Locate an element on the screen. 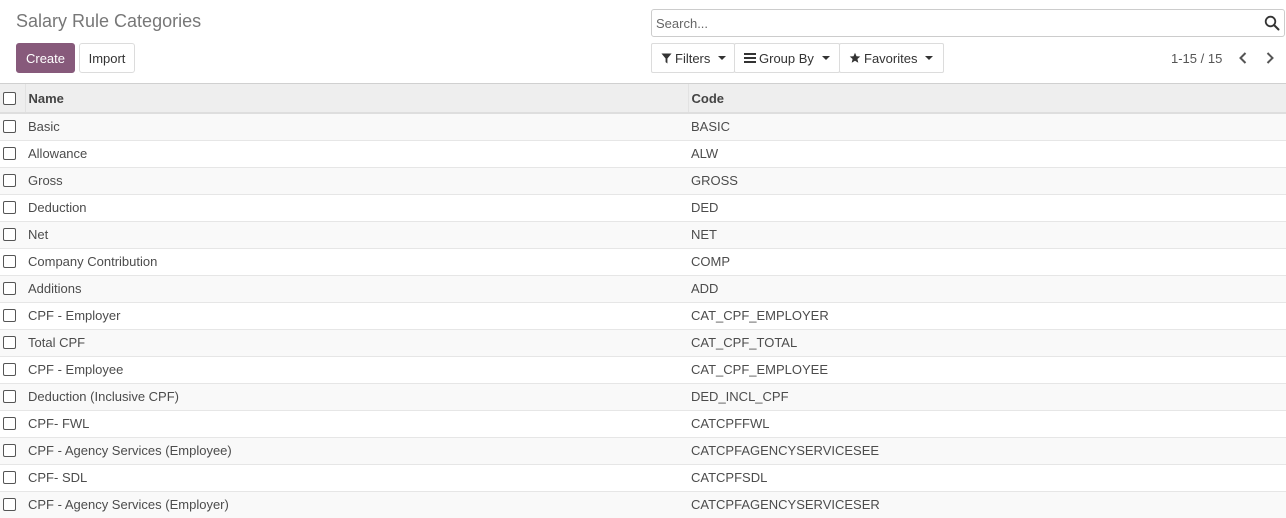 The image size is (1286, 518). row-name: CPF- FWL is located at coordinates (356, 423).